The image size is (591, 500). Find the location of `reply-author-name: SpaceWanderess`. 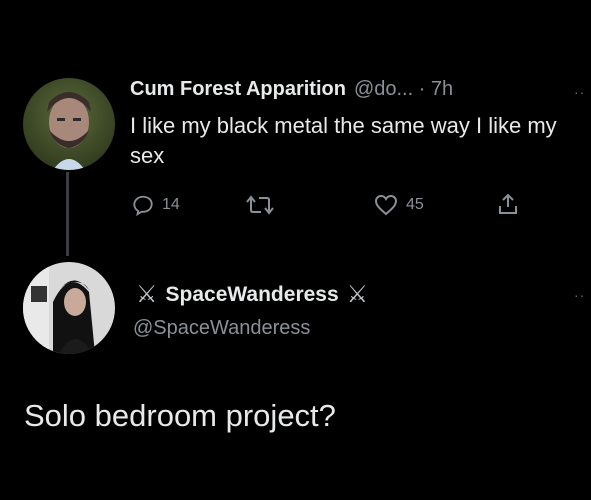

reply-author-name: SpaceWanderess is located at coordinates (252, 295).